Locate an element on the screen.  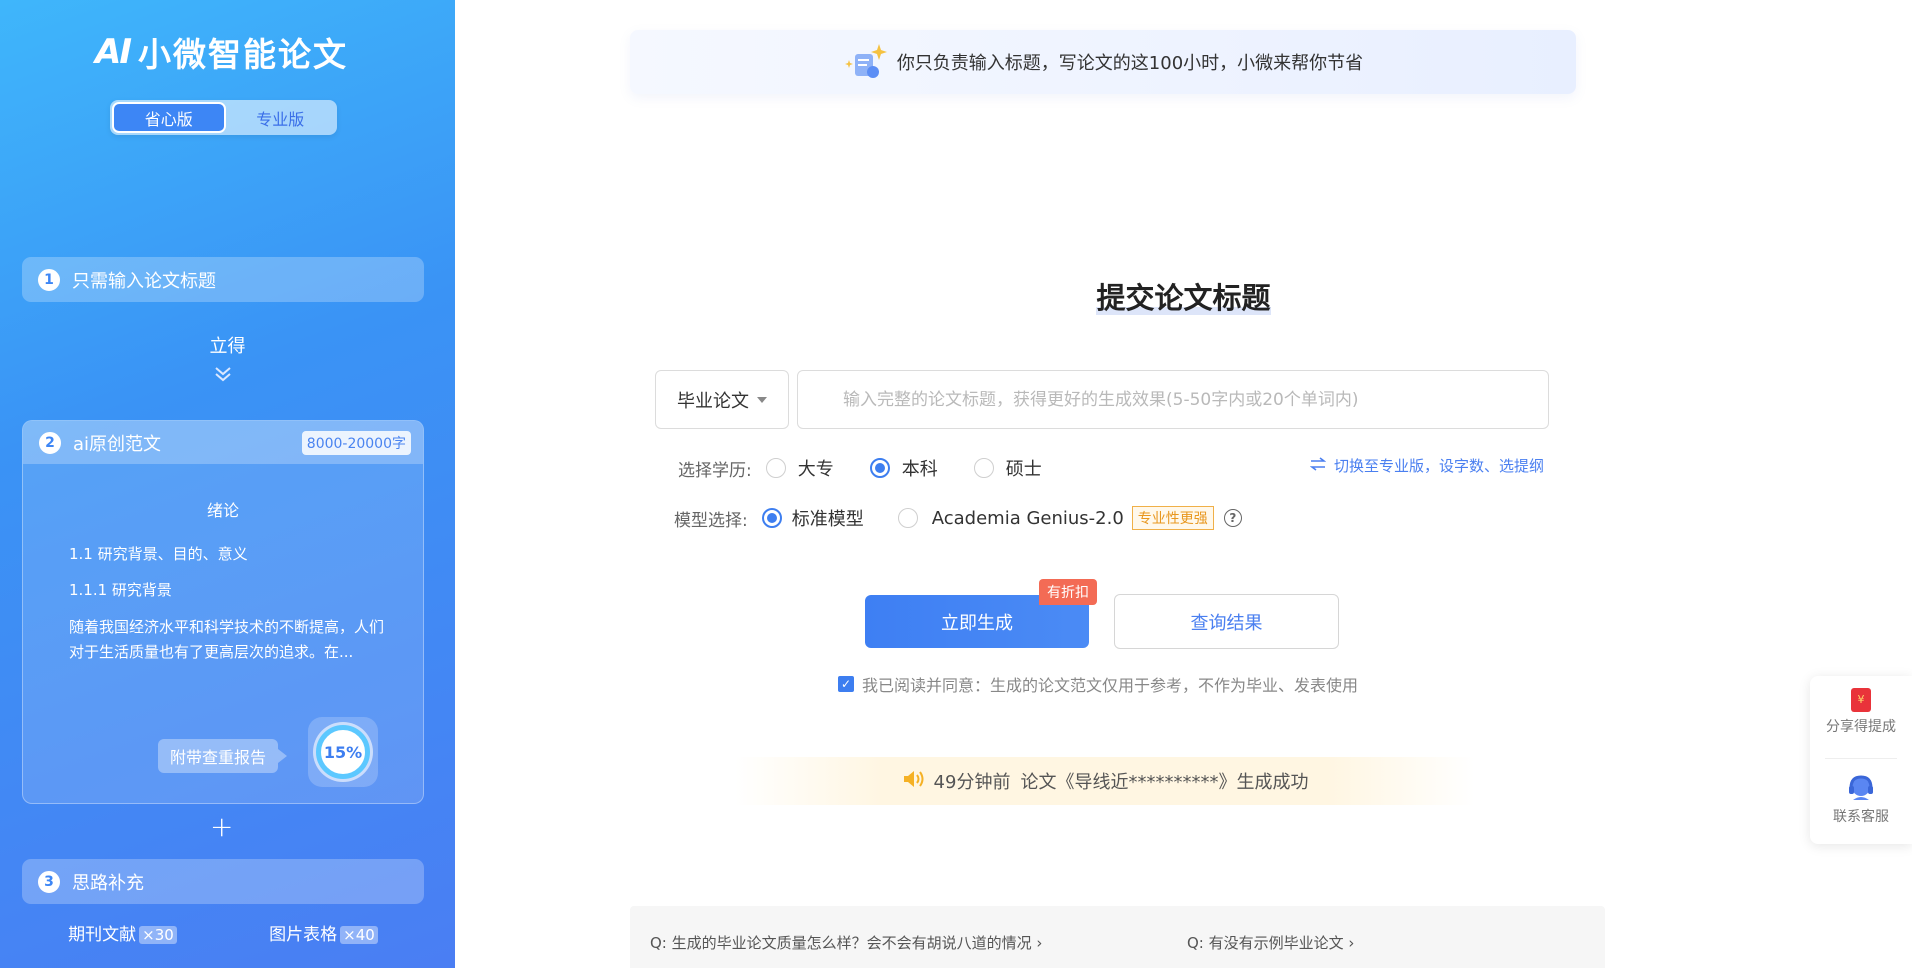
paper-type-select: 毕业论文 is located at coordinates (722, 399).